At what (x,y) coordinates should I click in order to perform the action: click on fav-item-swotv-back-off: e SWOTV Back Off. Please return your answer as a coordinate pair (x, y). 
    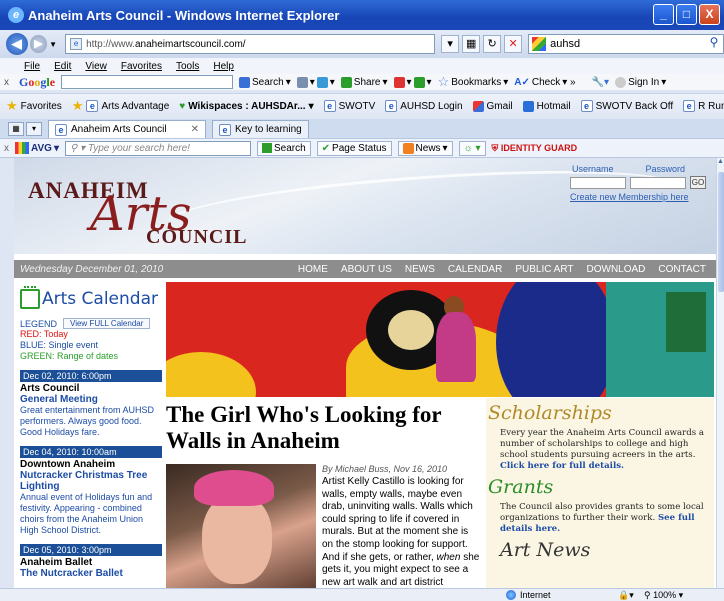
    Looking at the image, I should click on (626, 106).